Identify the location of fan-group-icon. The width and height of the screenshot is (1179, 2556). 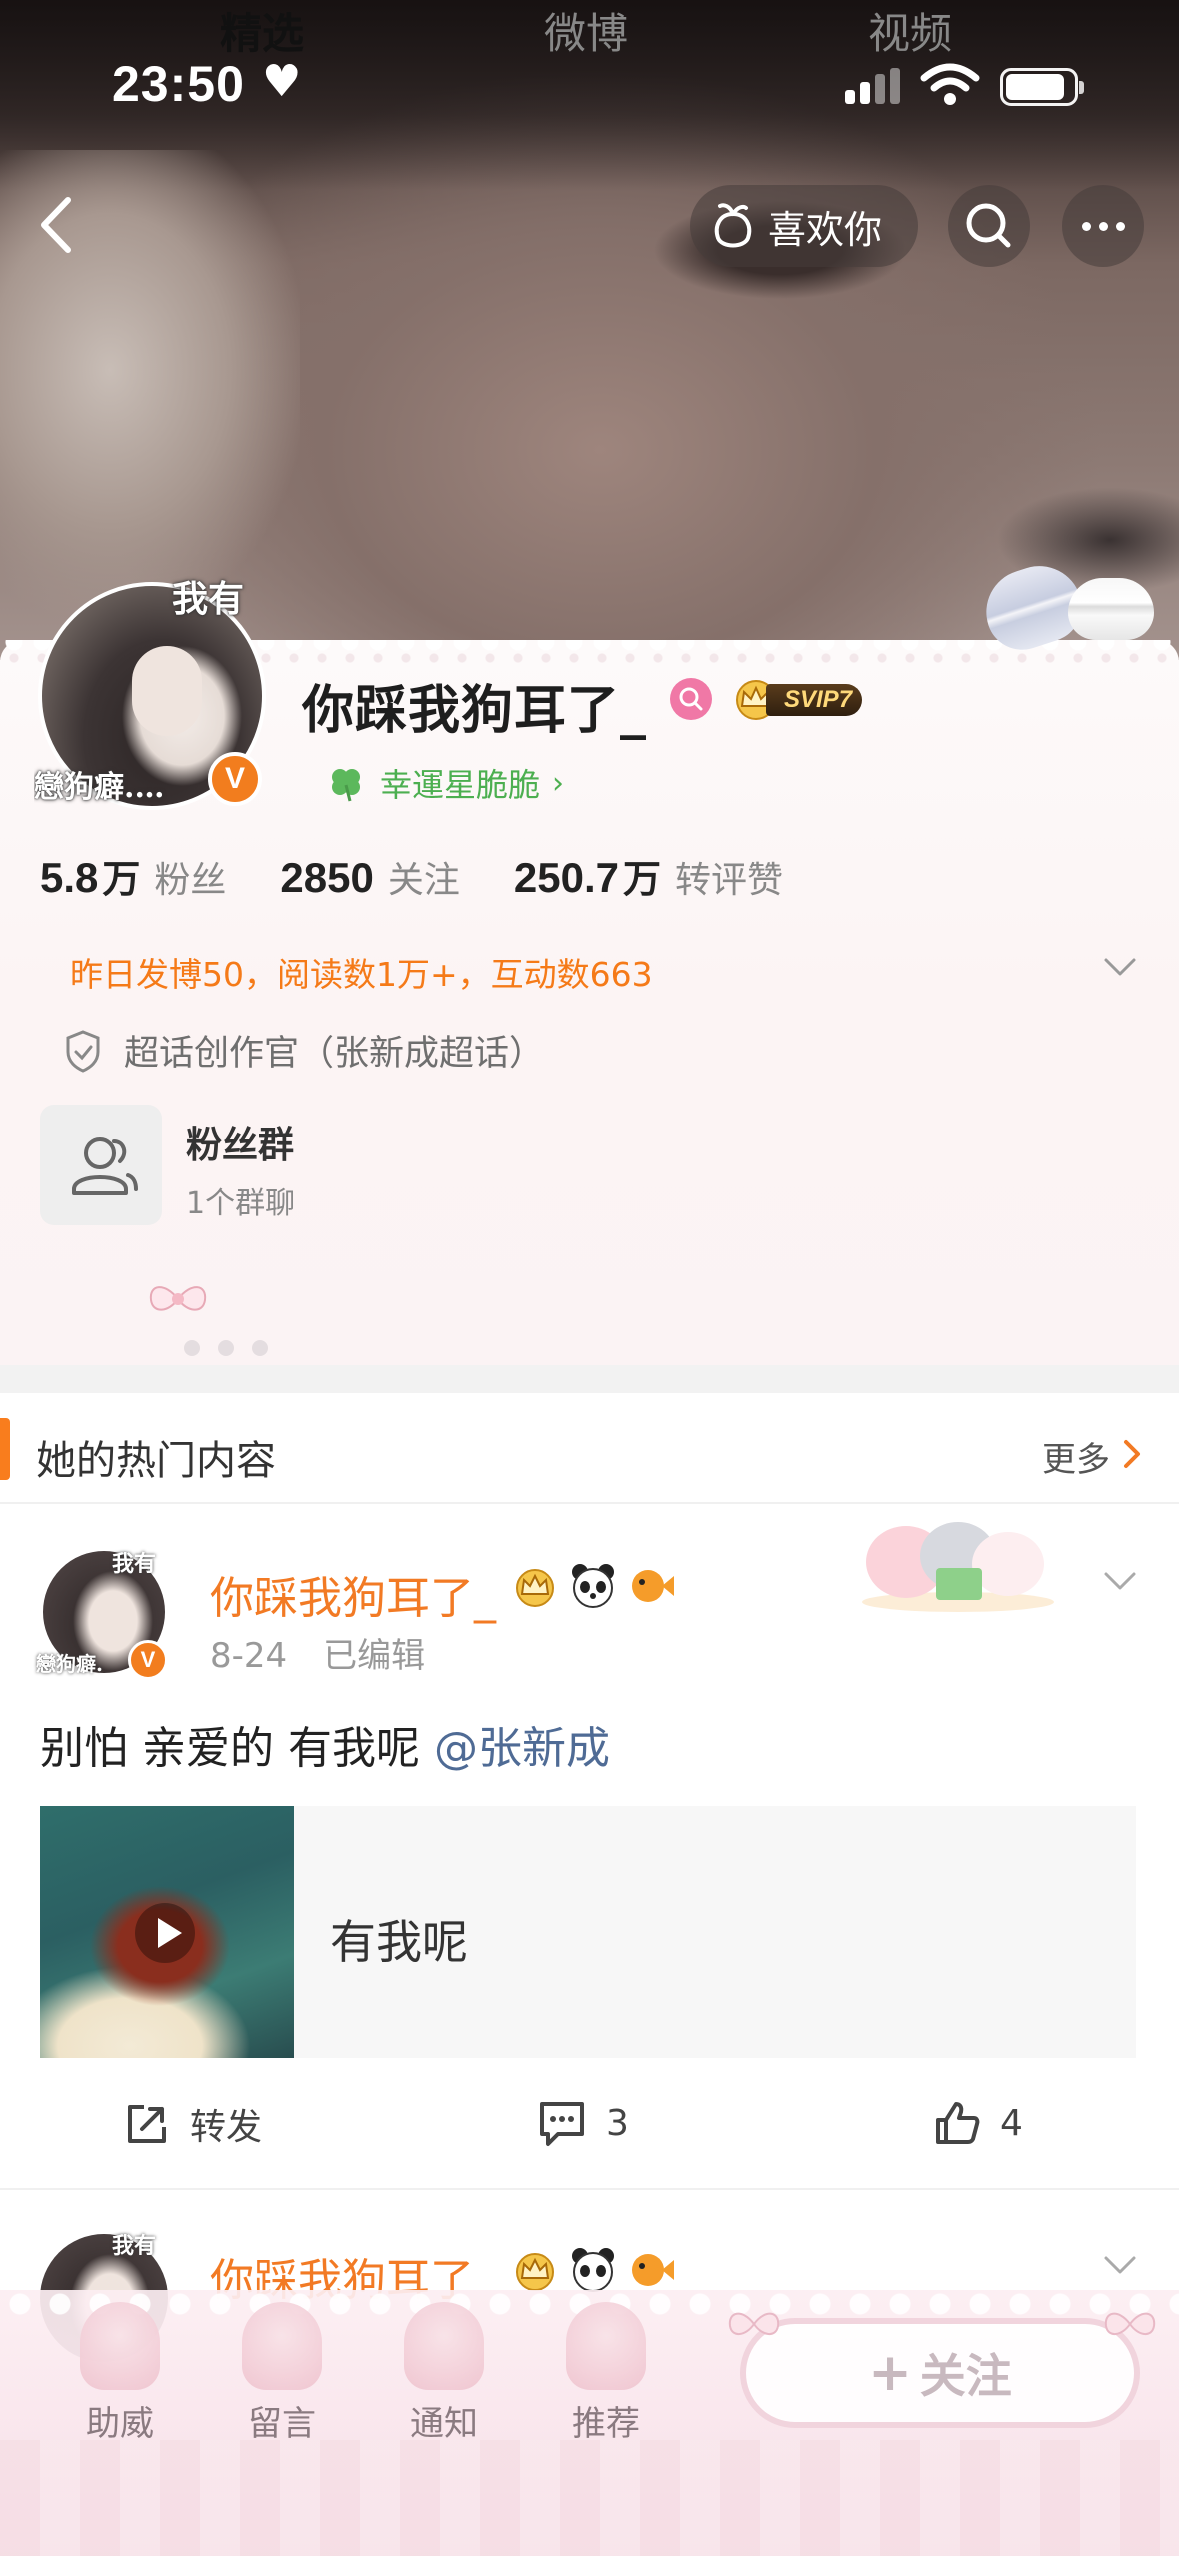
(101, 1165).